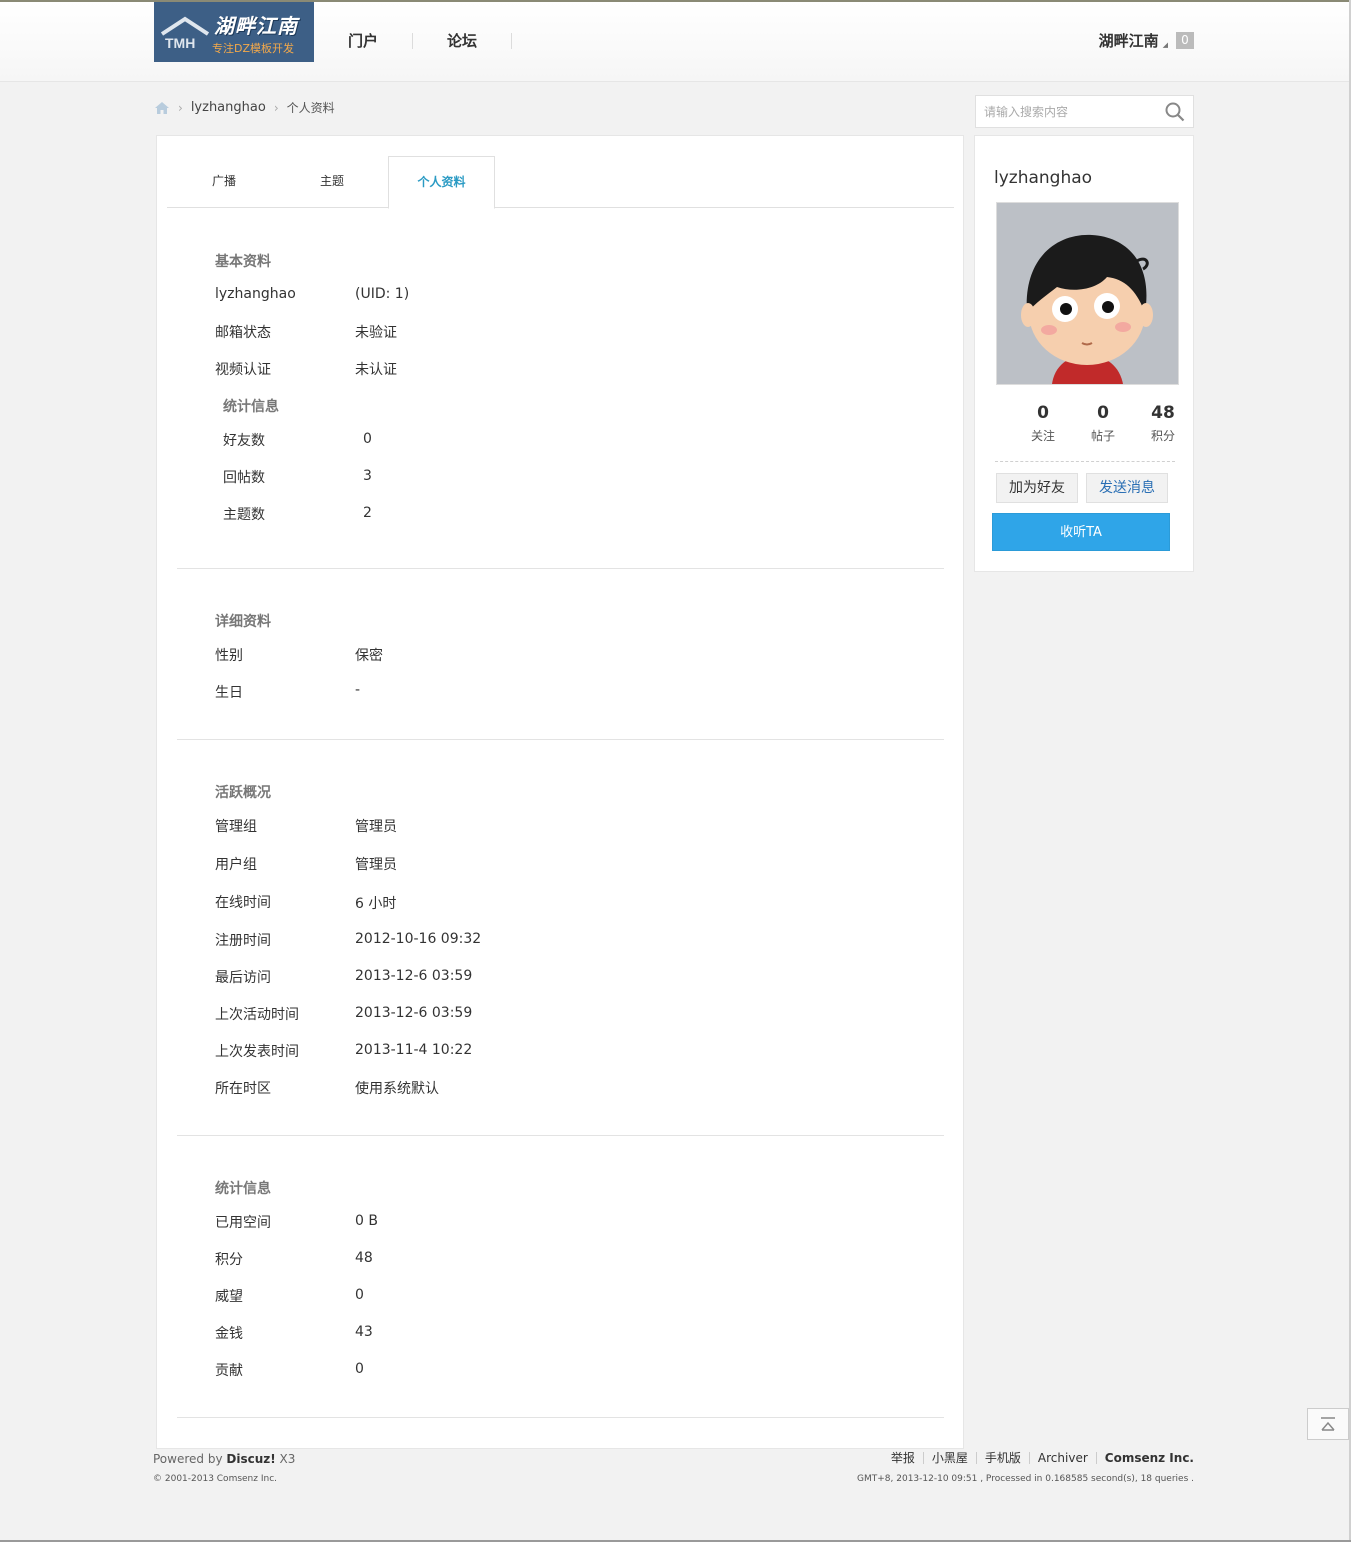  I want to click on section-detail: 详细资料 性别 保密 生日 -, so click(560, 654).